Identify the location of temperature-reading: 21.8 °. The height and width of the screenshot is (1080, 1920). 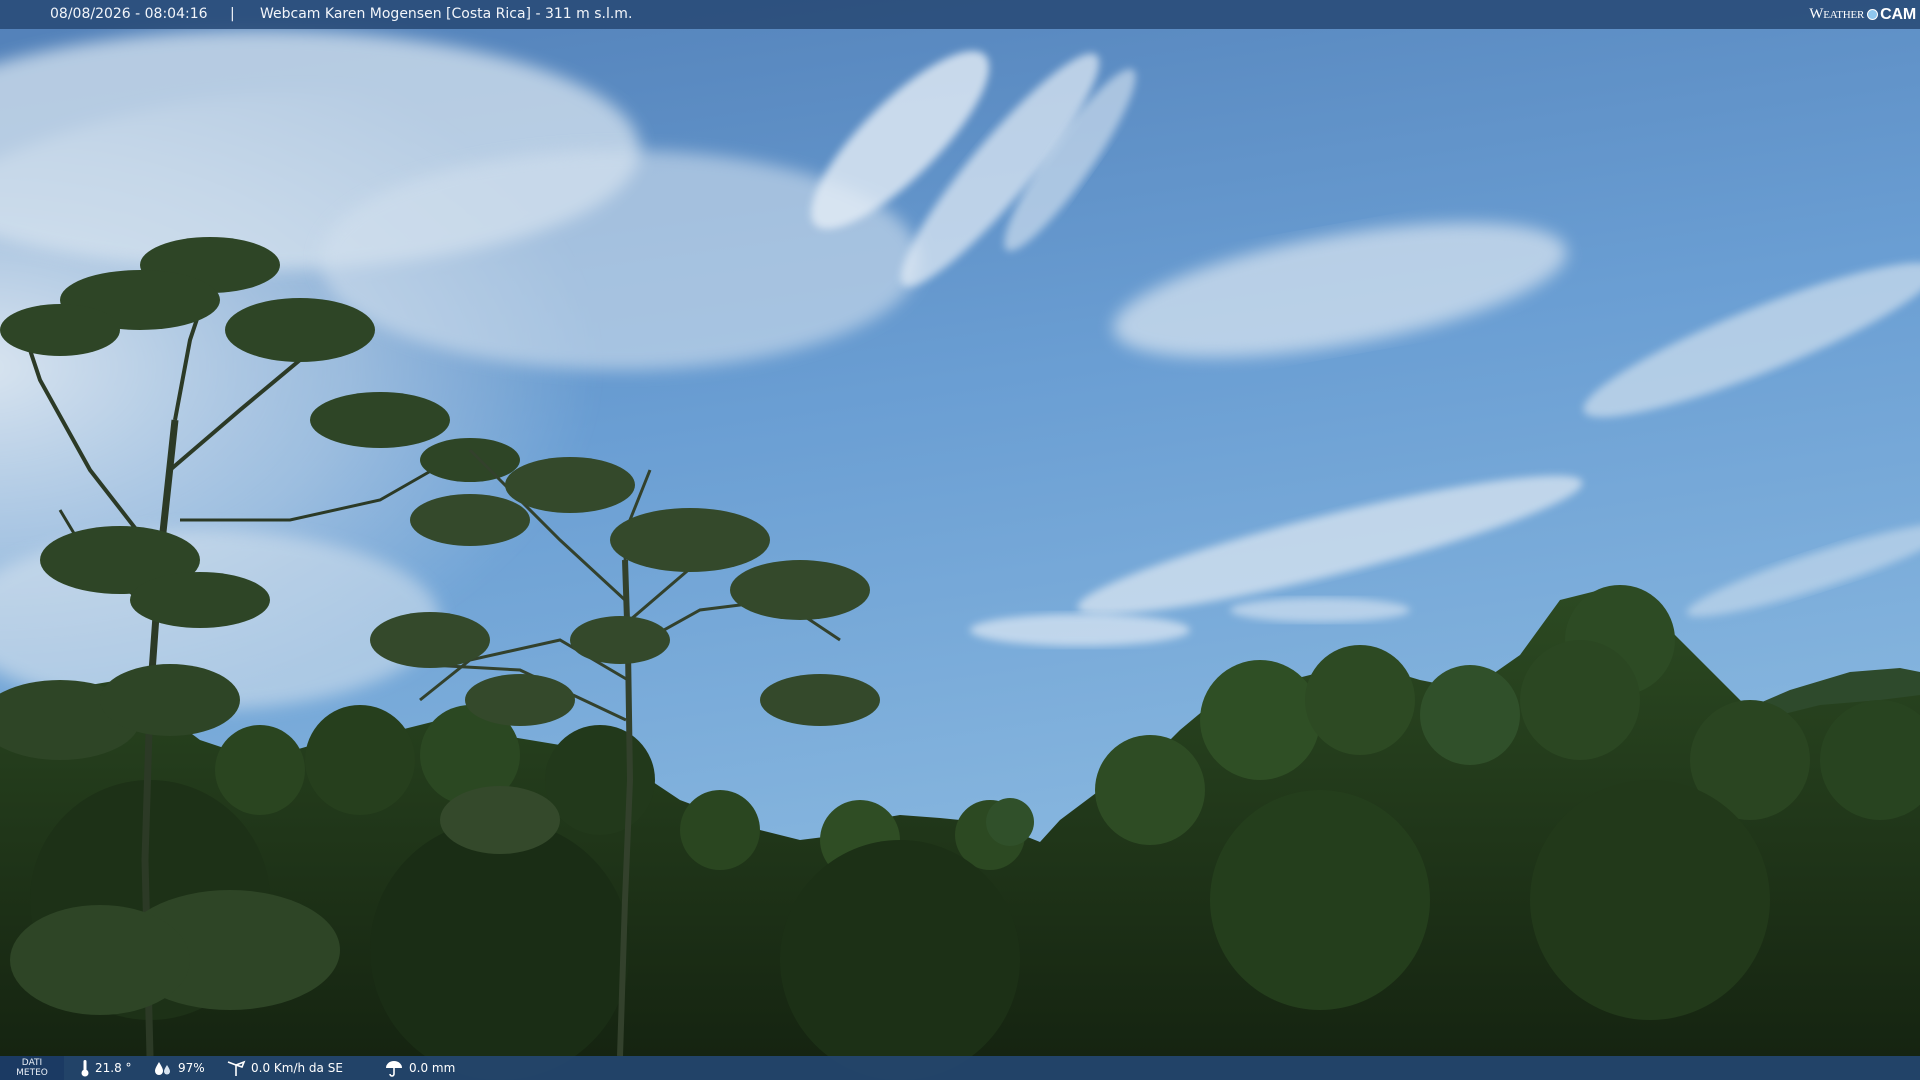
(106, 1068).